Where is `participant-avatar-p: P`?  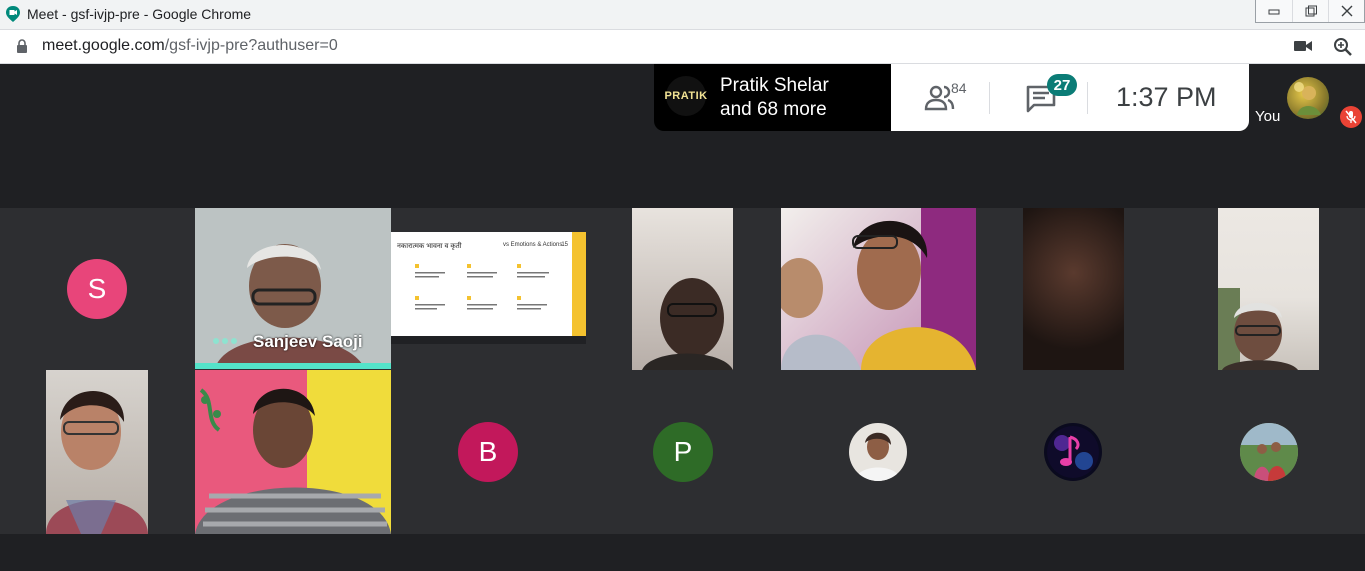
participant-avatar-p: P is located at coordinates (683, 452).